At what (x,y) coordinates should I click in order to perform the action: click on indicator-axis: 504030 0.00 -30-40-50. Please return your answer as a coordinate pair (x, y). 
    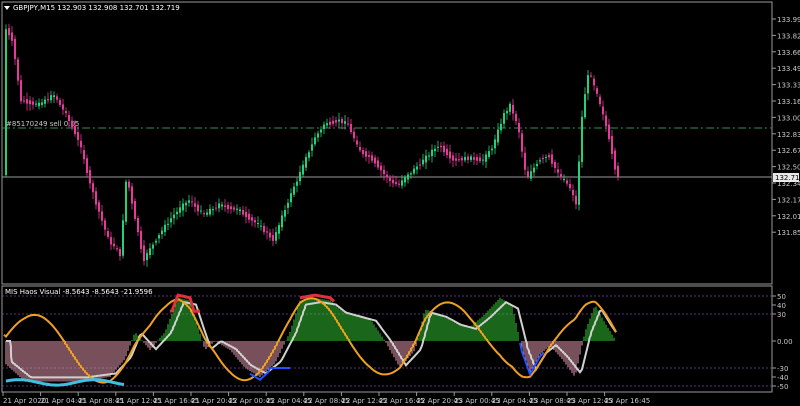
    Looking at the image, I should click on (782, 342).